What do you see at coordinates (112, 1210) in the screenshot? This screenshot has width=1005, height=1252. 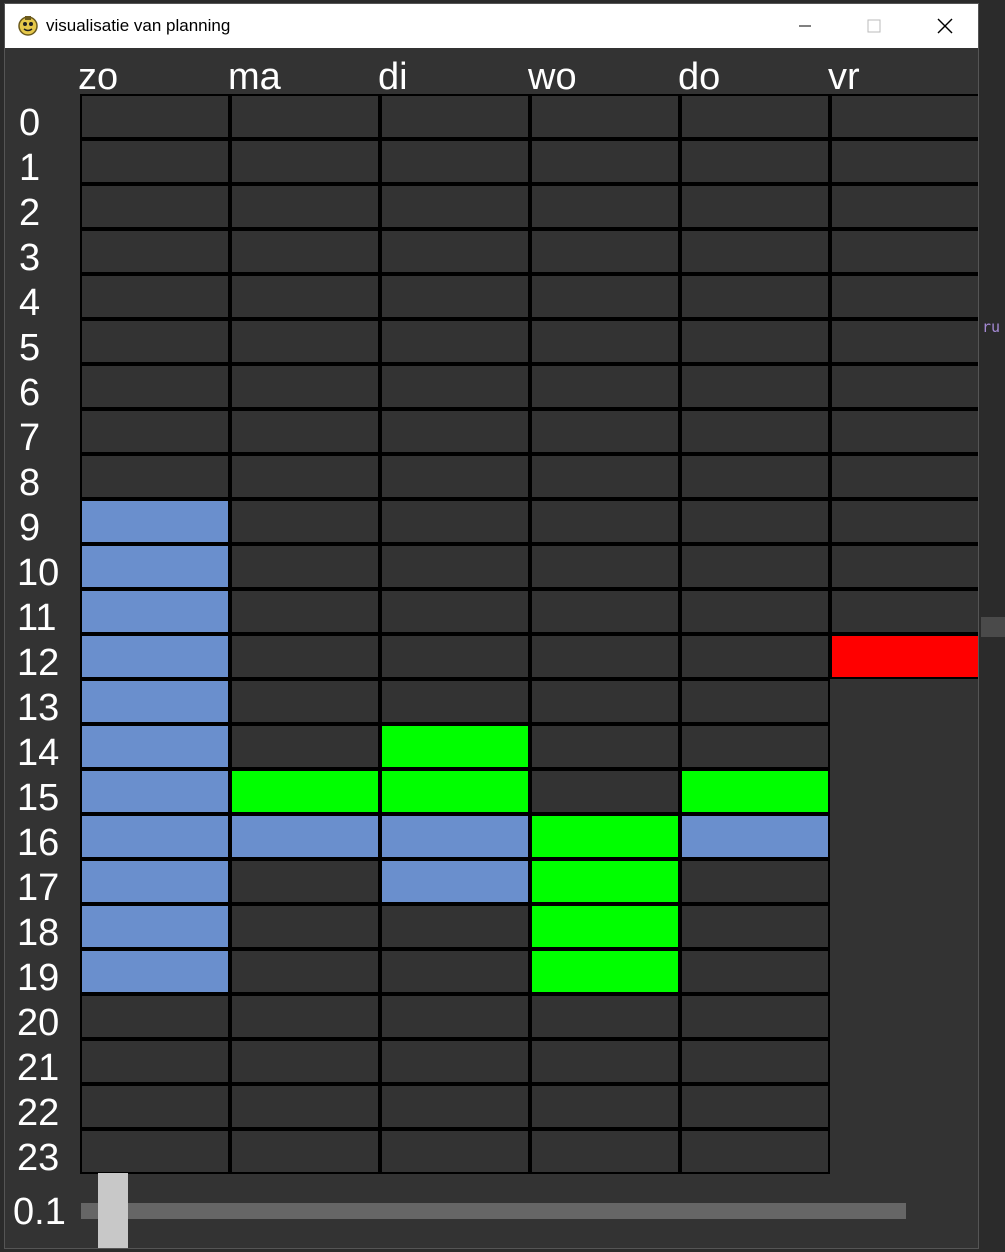 I see `slider-handle` at bounding box center [112, 1210].